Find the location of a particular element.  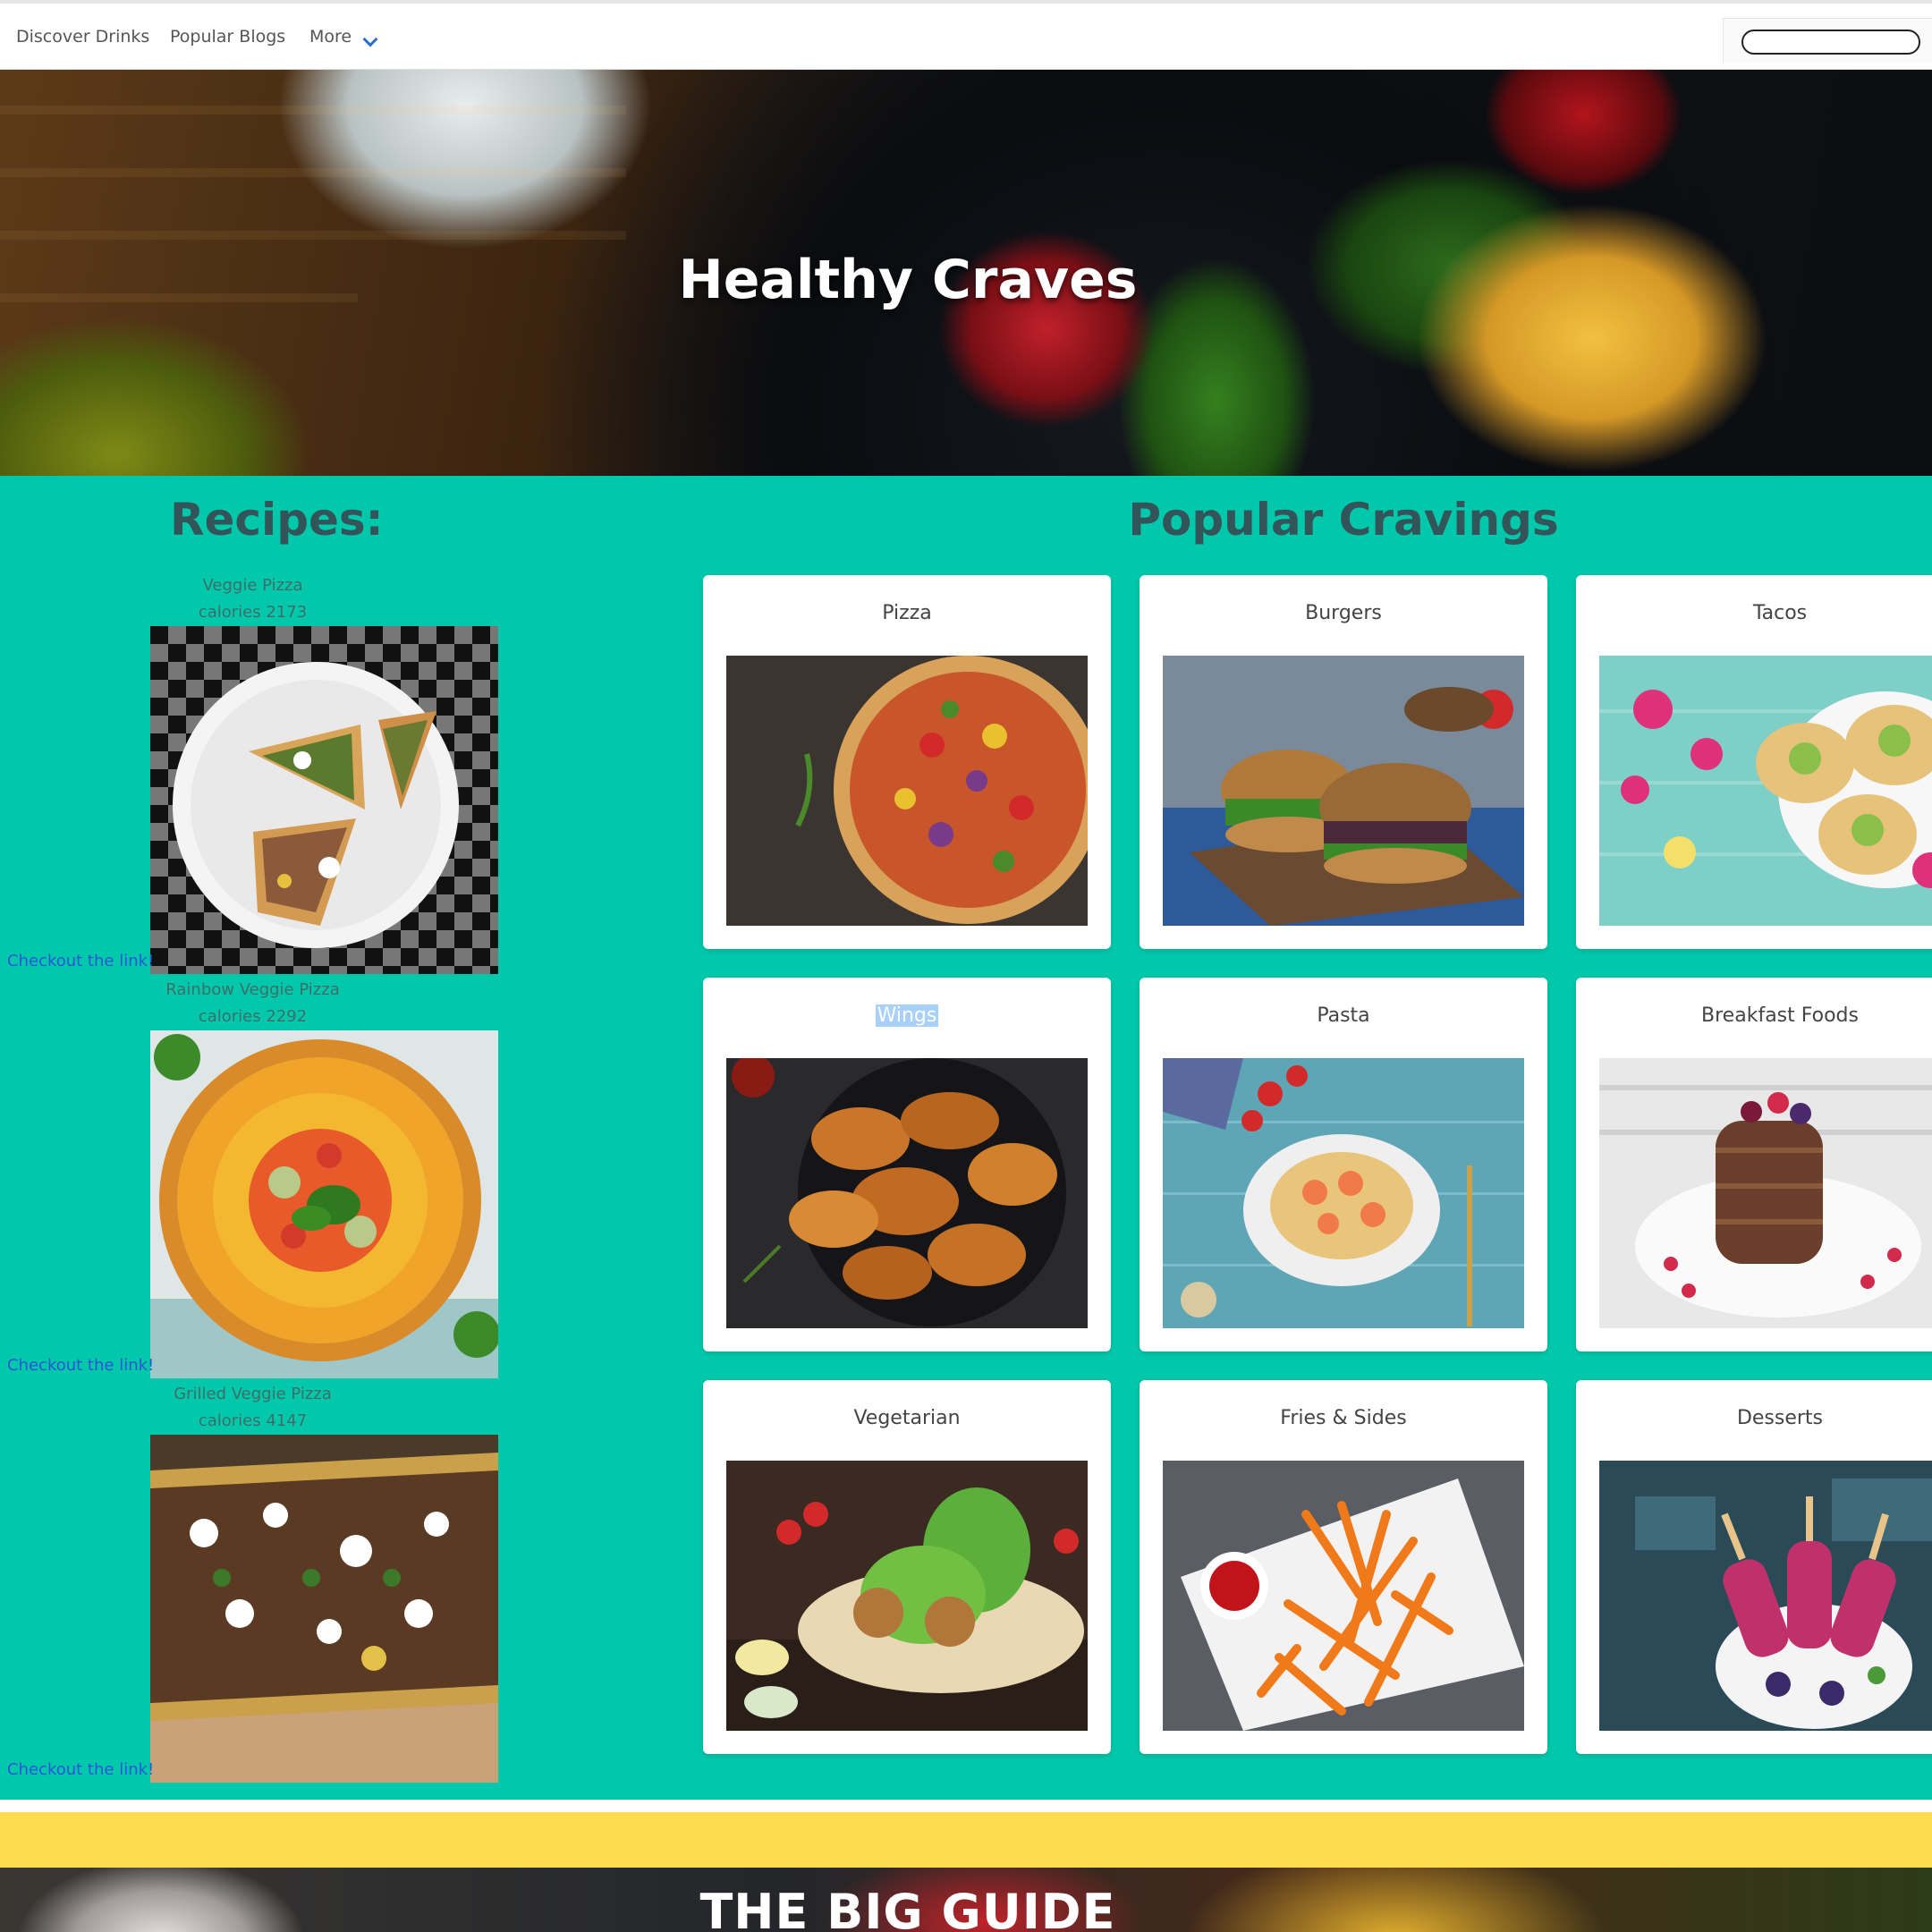

craving-card-desserts: Desserts is located at coordinates (1754, 1567).